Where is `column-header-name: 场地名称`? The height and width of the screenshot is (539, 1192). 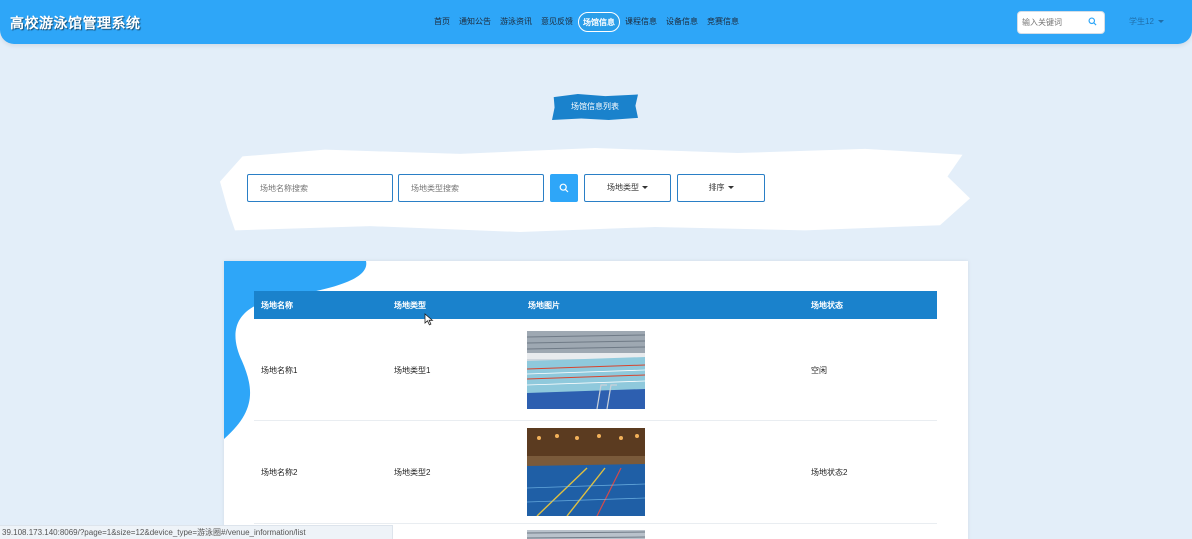
column-header-name: 场地名称 is located at coordinates (277, 305).